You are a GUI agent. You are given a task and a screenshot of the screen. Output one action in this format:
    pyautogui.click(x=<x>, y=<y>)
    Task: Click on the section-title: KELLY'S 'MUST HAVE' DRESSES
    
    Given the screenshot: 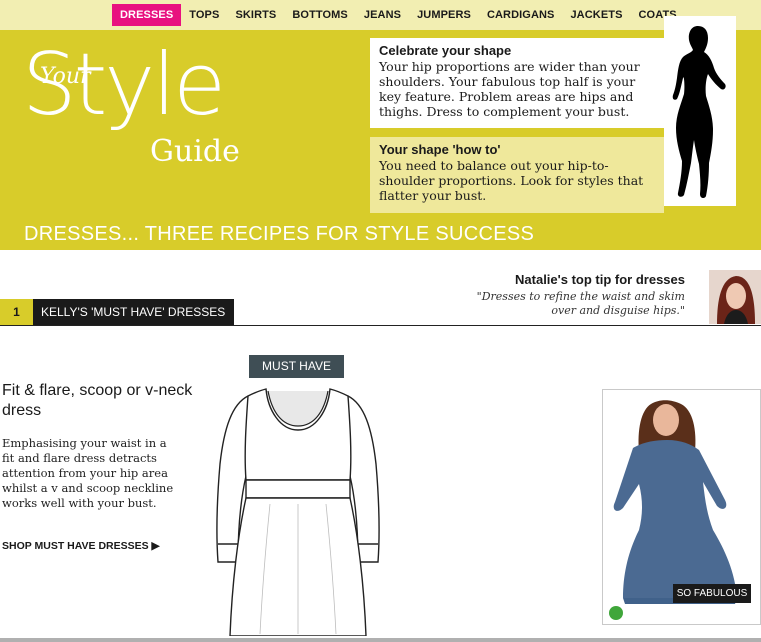 What is the action you would take?
    pyautogui.click(x=133, y=312)
    